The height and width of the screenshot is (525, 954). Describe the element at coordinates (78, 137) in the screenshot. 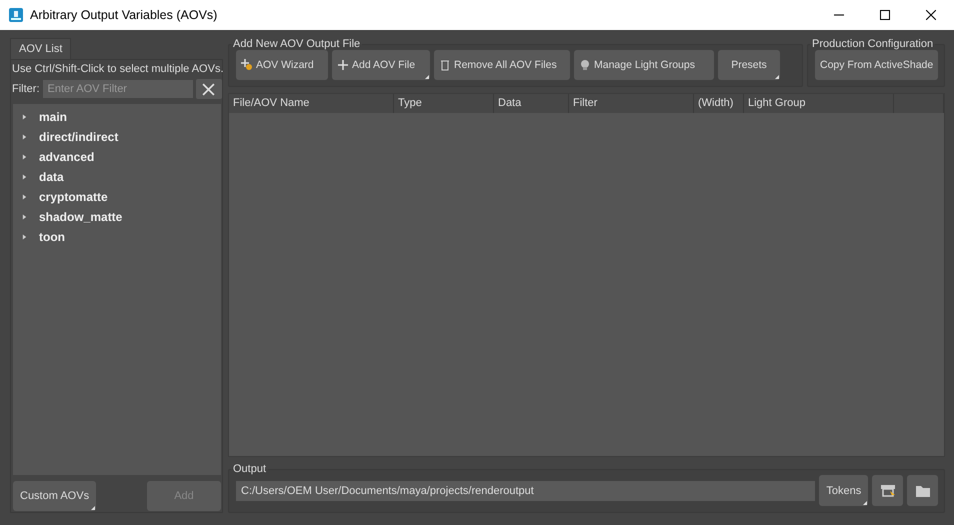

I see `tree-item: direct/indirect` at that location.